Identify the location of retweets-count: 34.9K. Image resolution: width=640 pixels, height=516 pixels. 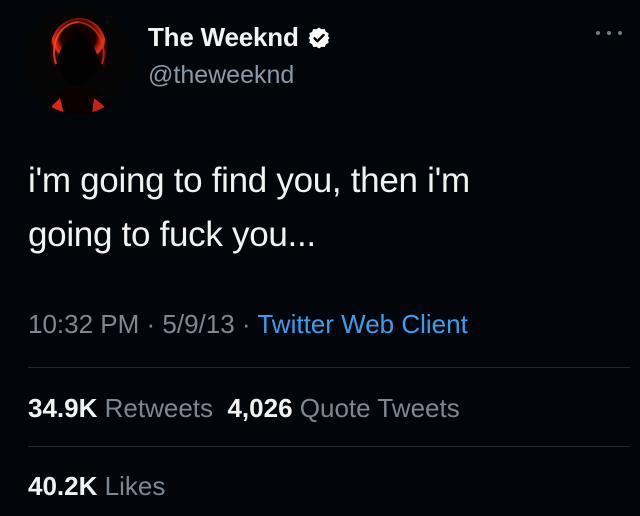
(63, 408).